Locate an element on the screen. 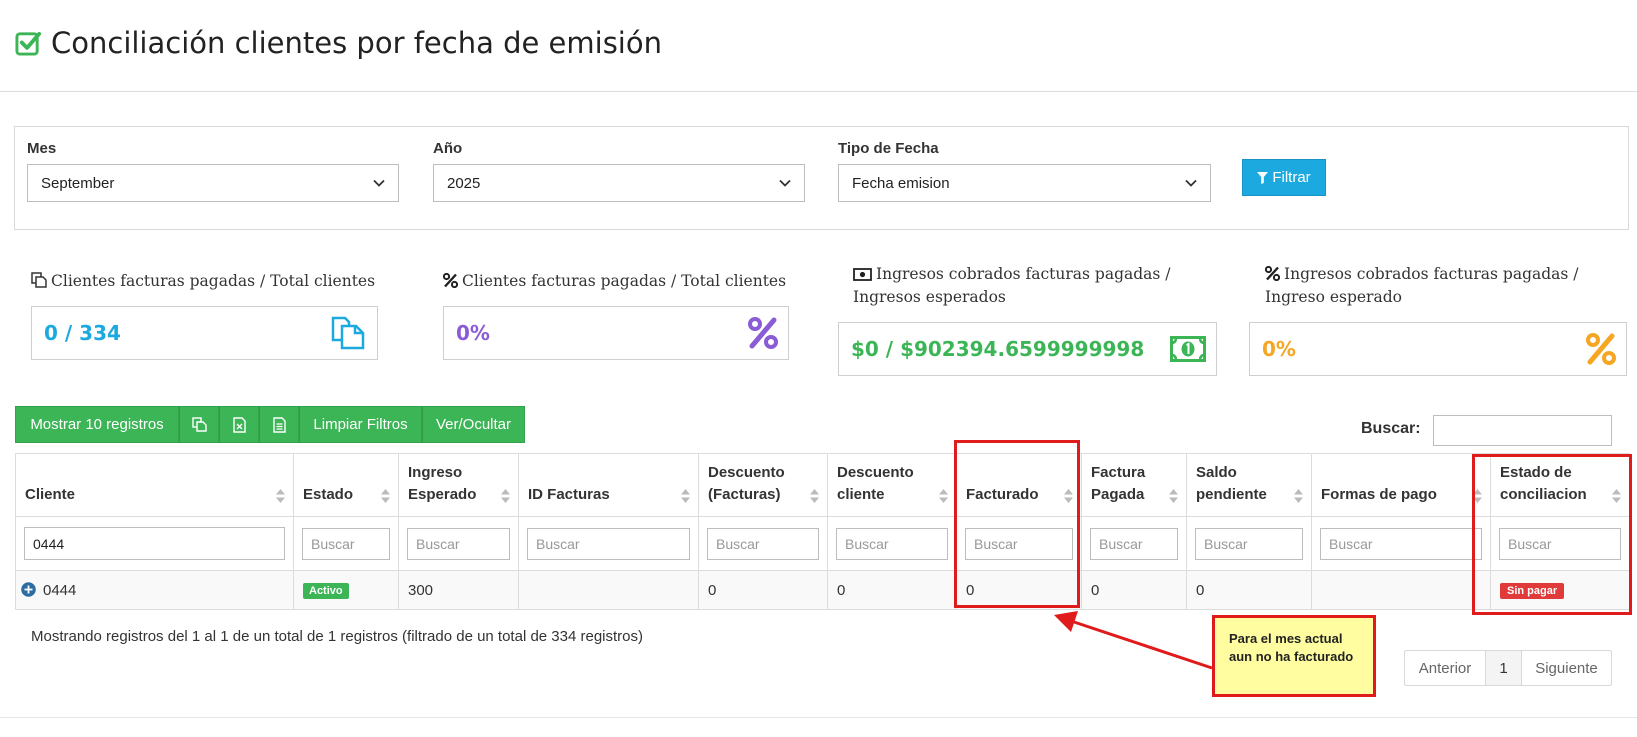  filter-button-label: Filtrar is located at coordinates (1291, 177).